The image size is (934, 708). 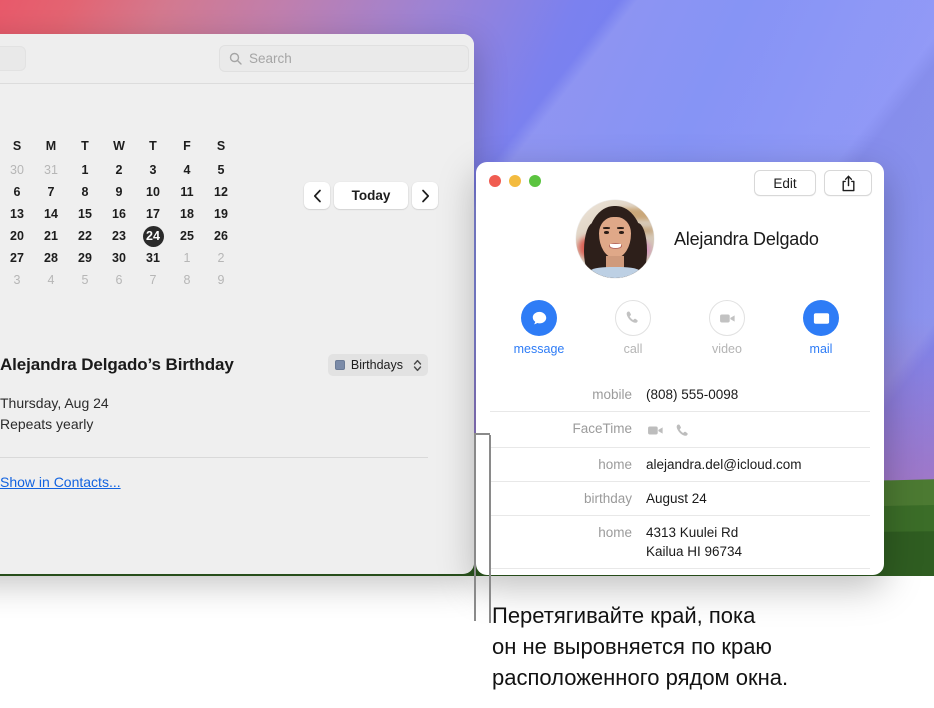 I want to click on chevron-left-icon, so click(x=317, y=195).